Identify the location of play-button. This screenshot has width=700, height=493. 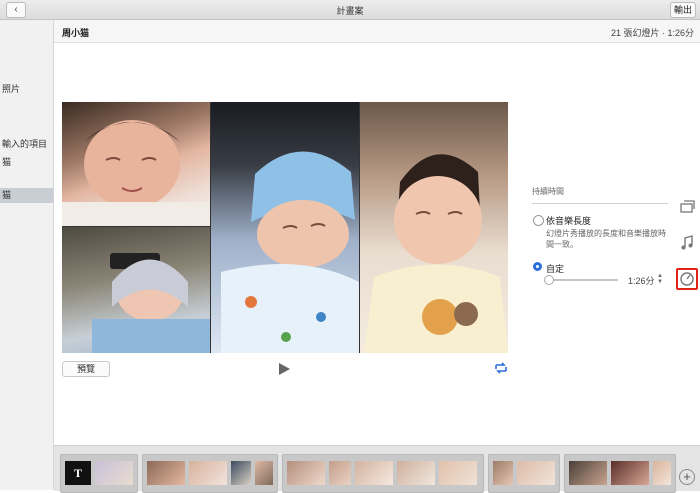
(284, 369).